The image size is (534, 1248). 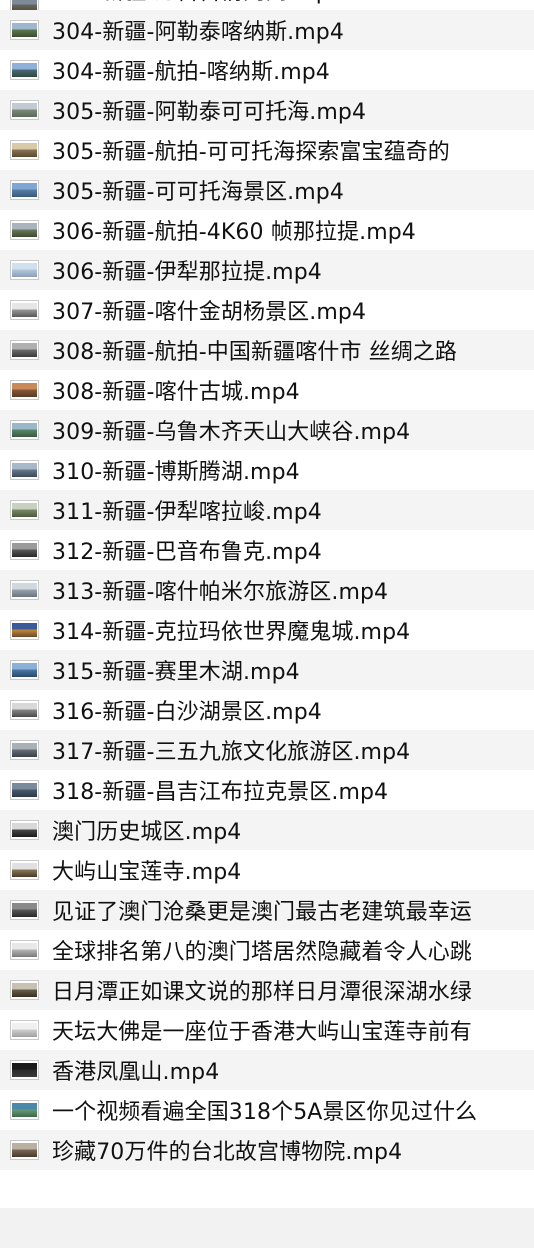 What do you see at coordinates (231, 752) in the screenshot?
I see `file-name: 317-新疆-三五九旅文化旅游区.mp4` at bounding box center [231, 752].